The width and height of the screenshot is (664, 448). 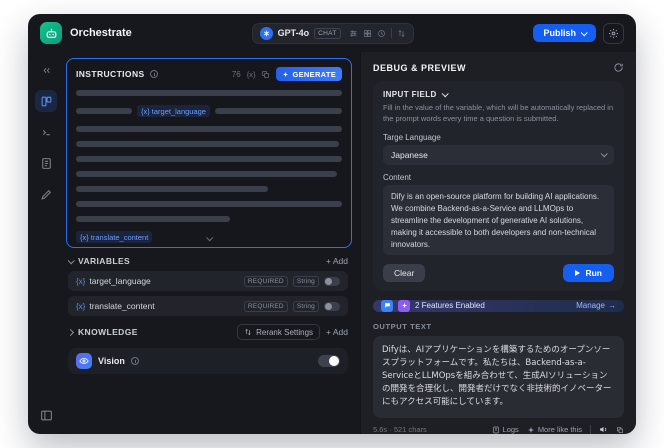 What do you see at coordinates (122, 306) in the screenshot?
I see `variable-name: translate_content` at bounding box center [122, 306].